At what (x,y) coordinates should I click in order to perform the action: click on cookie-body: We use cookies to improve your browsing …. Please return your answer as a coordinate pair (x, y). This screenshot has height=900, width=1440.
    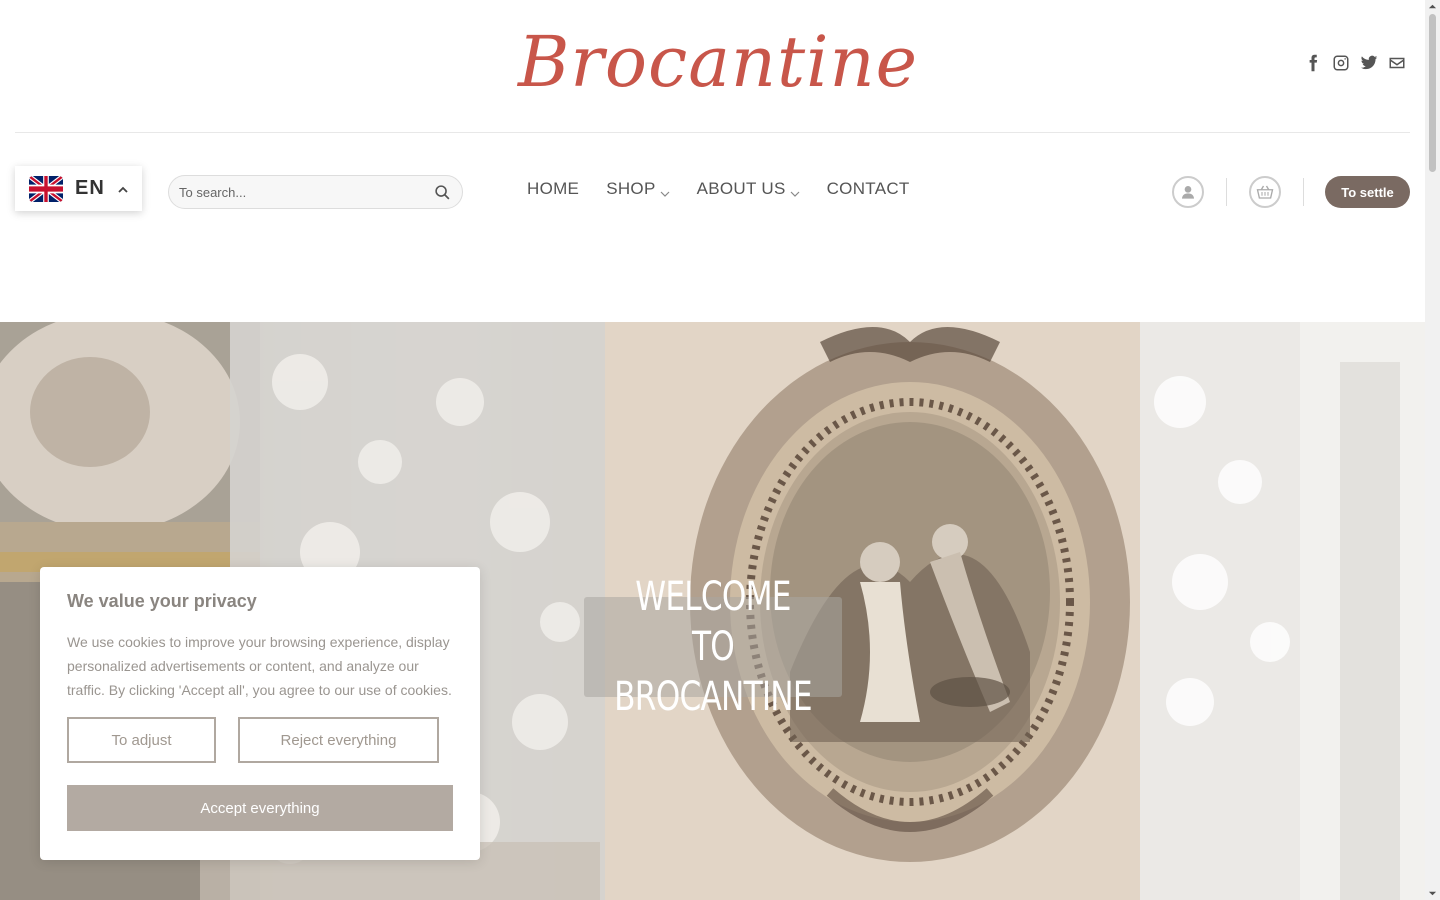
    Looking at the image, I should click on (259, 666).